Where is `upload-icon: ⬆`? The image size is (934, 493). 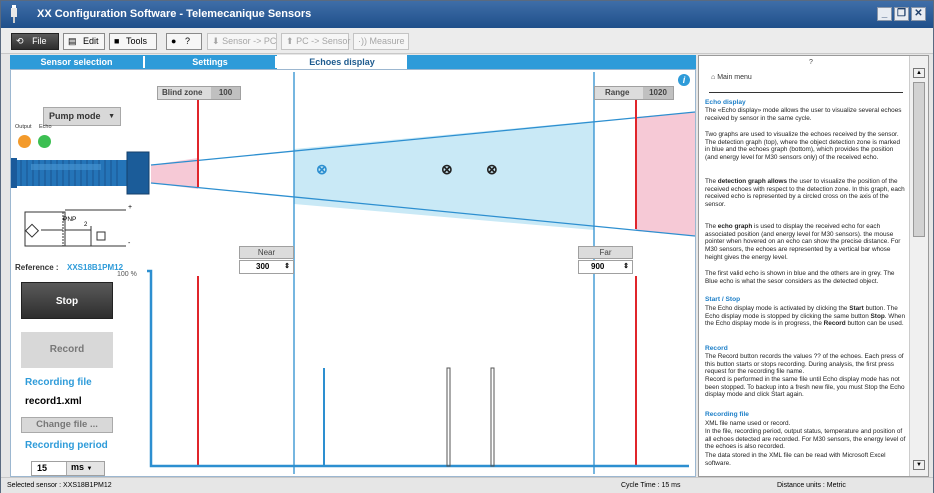
upload-icon: ⬆ is located at coordinates (290, 41).